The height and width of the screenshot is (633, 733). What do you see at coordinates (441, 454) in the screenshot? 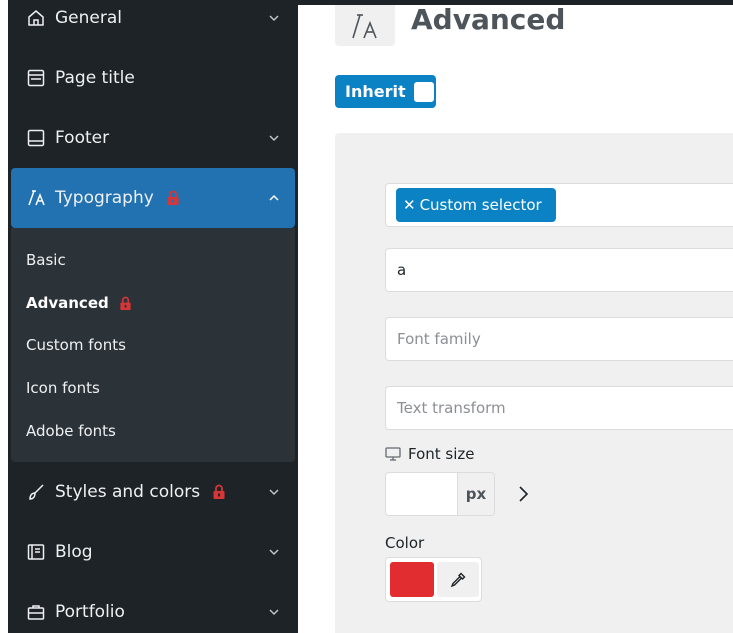
I see `font-size-label-text: Font size` at bounding box center [441, 454].